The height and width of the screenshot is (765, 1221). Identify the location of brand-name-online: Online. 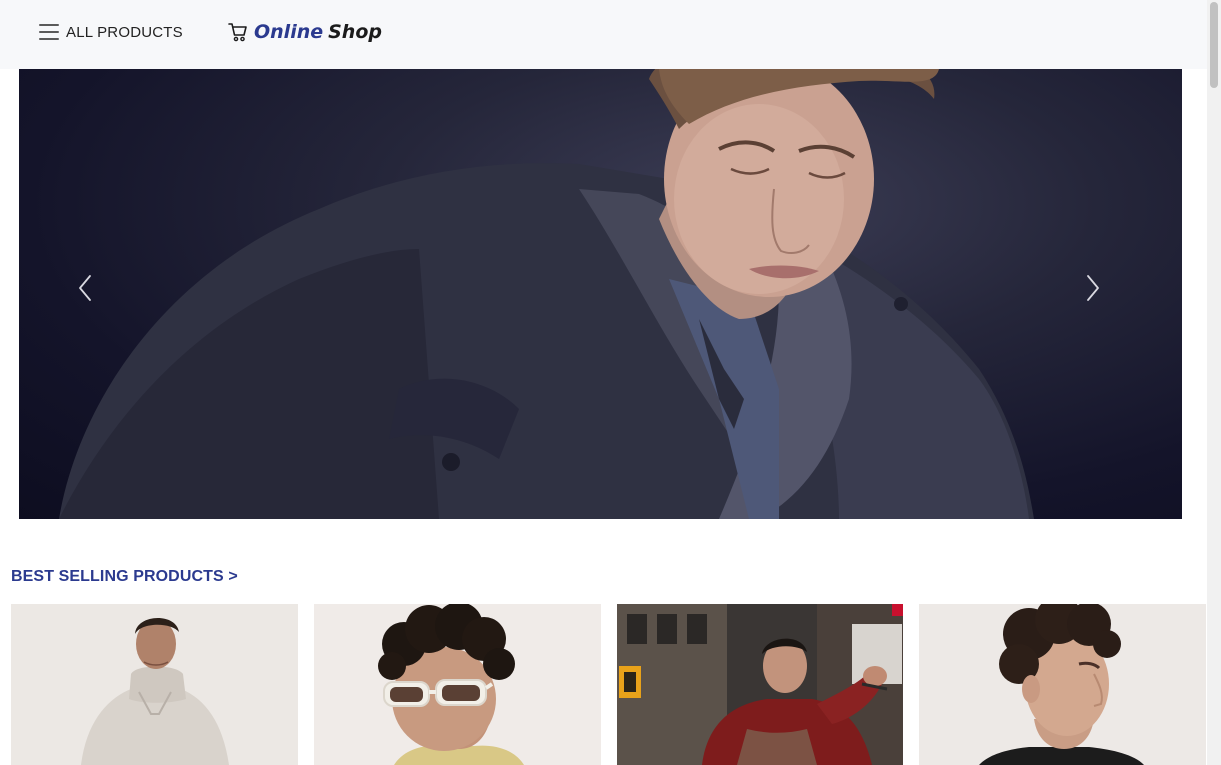
(289, 32).